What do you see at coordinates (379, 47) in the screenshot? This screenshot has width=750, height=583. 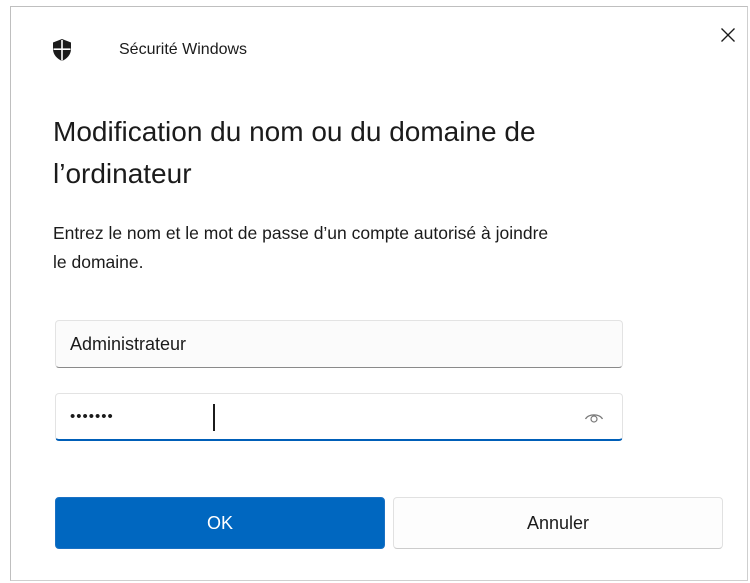 I see `title-bar: Sécurité Windows` at bounding box center [379, 47].